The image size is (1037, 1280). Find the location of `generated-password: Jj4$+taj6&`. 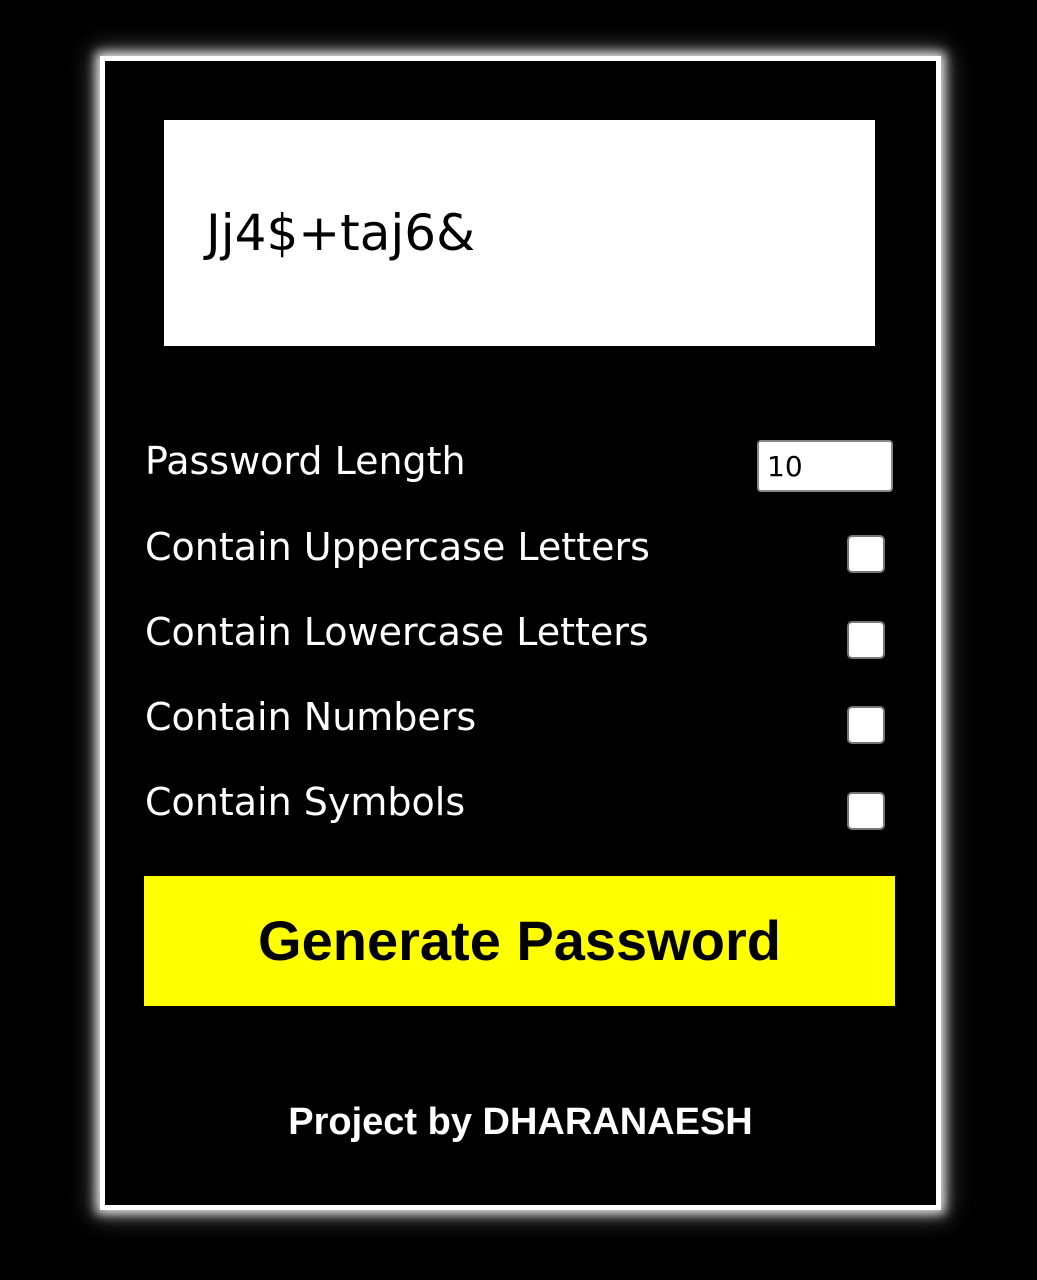

generated-password: Jj4$+taj6& is located at coordinates (341, 233).